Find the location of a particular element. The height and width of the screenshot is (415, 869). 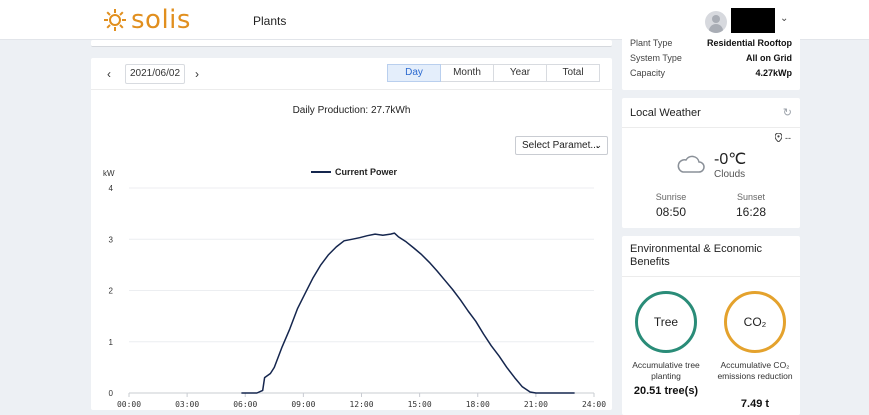

x-tick-label: 06:00 is located at coordinates (245, 404).